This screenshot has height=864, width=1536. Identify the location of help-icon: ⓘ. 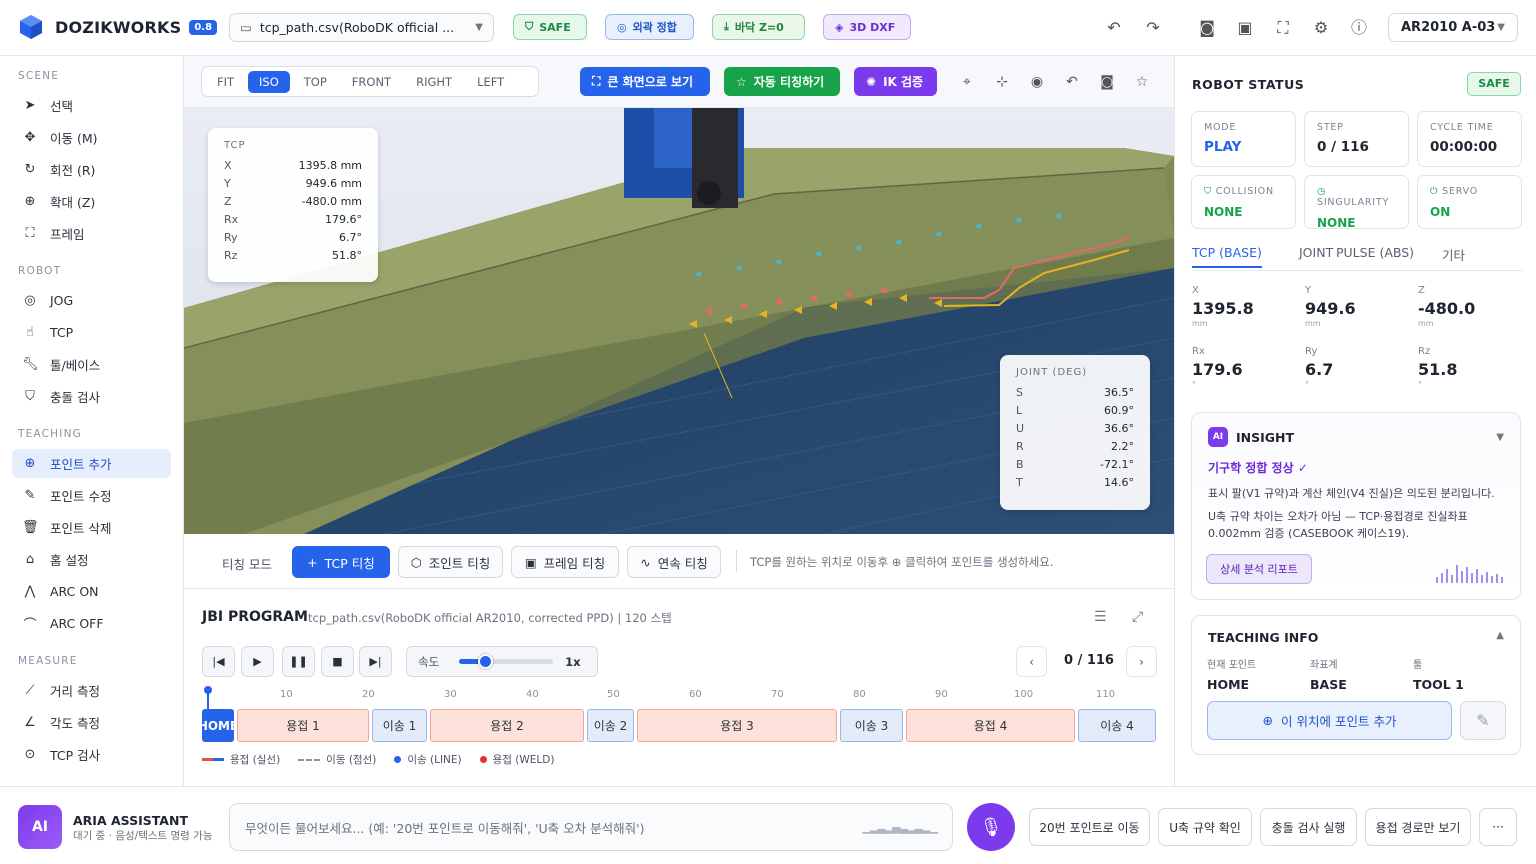
(1359, 28).